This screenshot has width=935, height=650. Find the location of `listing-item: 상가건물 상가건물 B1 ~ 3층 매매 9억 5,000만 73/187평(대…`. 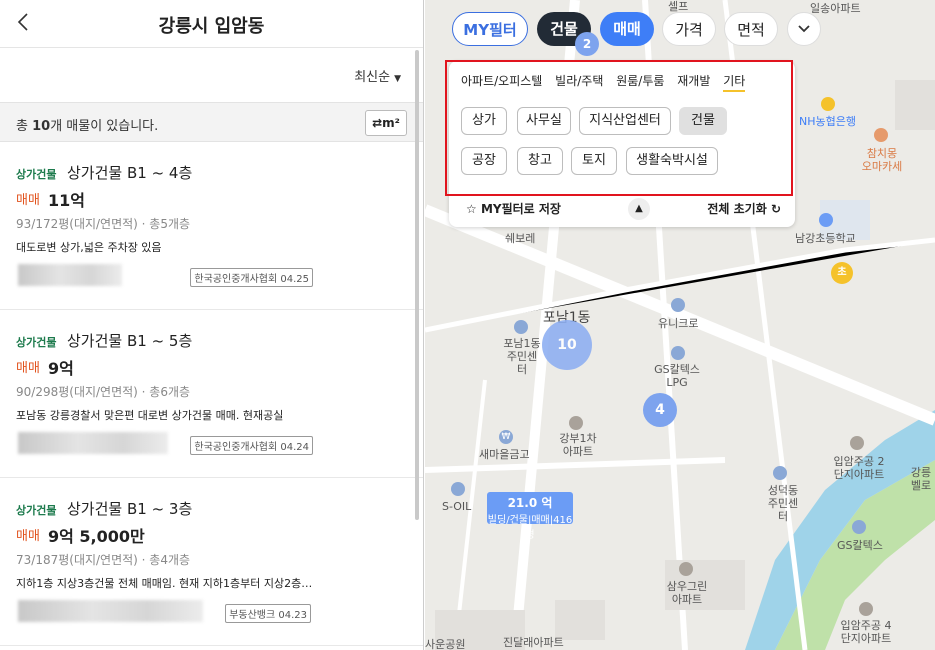

listing-item: 상가건물 상가건물 B1 ~ 3층 매매 9억 5,000만 73/187평(대… is located at coordinates (211, 562).